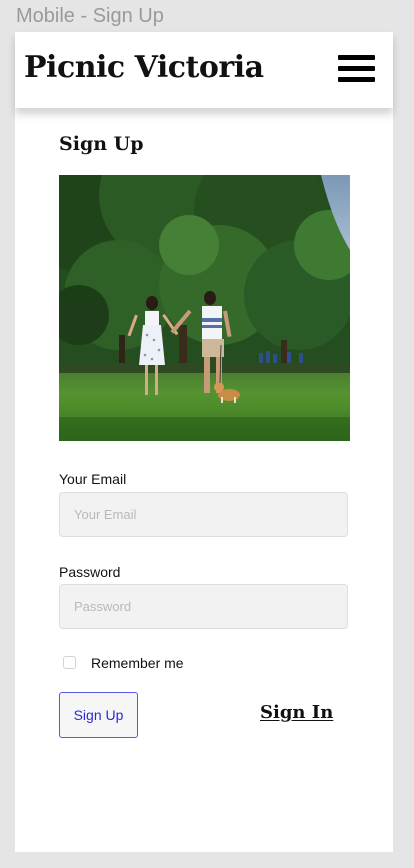 This screenshot has height=868, width=414. Describe the element at coordinates (90, 572) in the screenshot. I see `password-label: Password` at that location.